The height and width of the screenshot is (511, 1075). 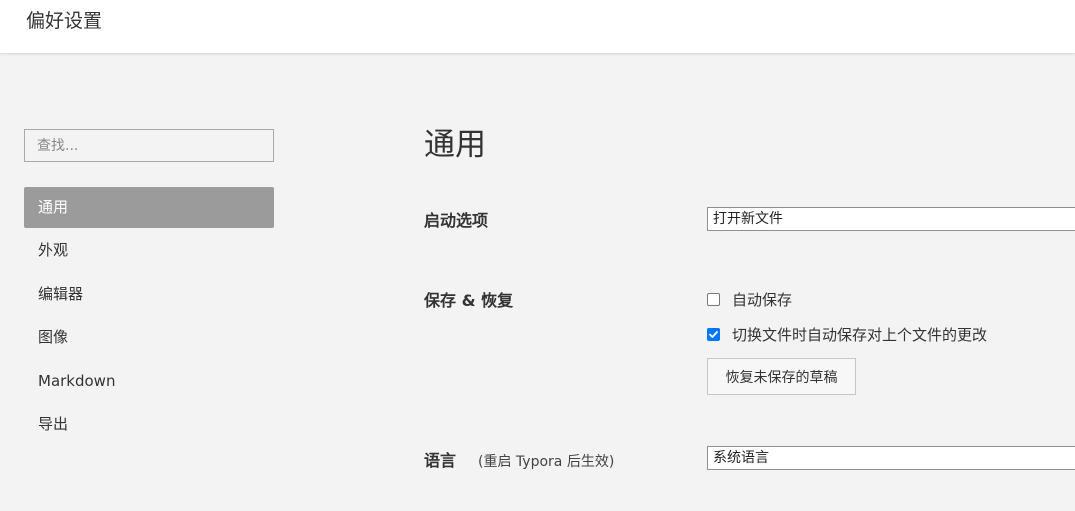 What do you see at coordinates (149, 294) in the screenshot?
I see `sidebar-item-editor: 编辑器` at bounding box center [149, 294].